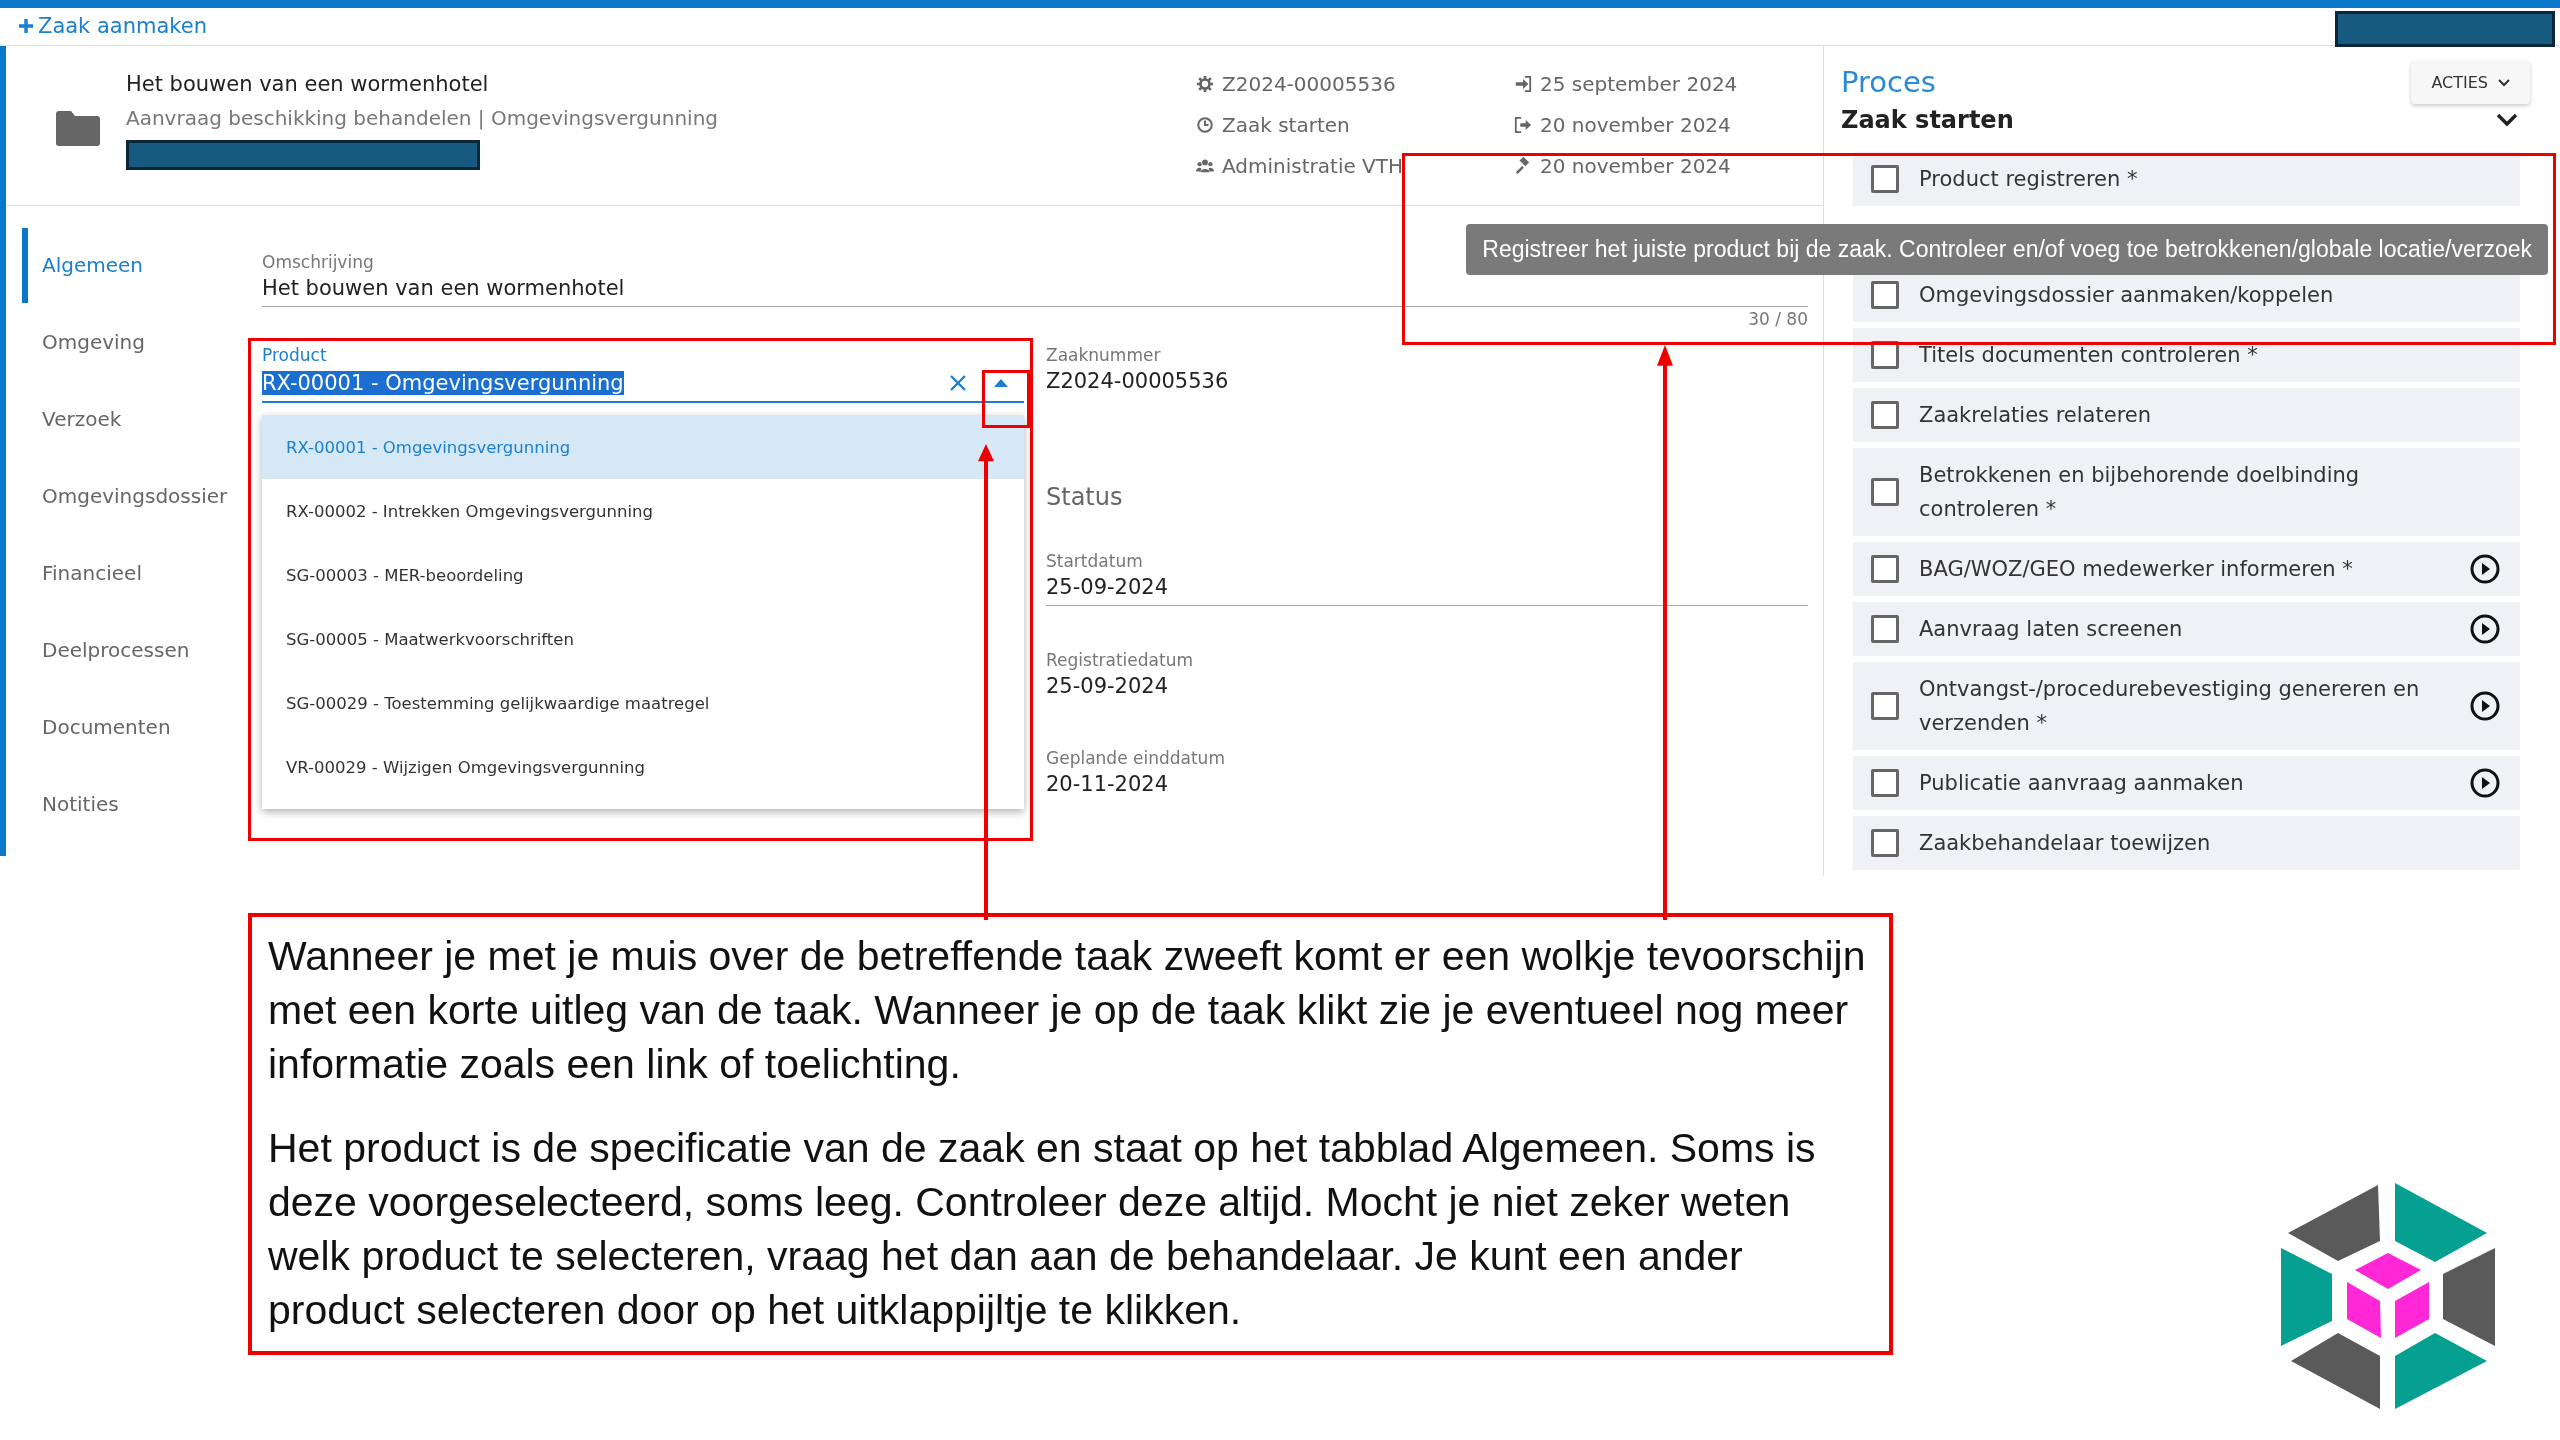  Describe the element at coordinates (2007, 249) in the screenshot. I see `tooltip: Registreer het juiste product bij de zaak. Controleer en/of voeg toe betrokkenen/globale locatie/verzoek` at that location.